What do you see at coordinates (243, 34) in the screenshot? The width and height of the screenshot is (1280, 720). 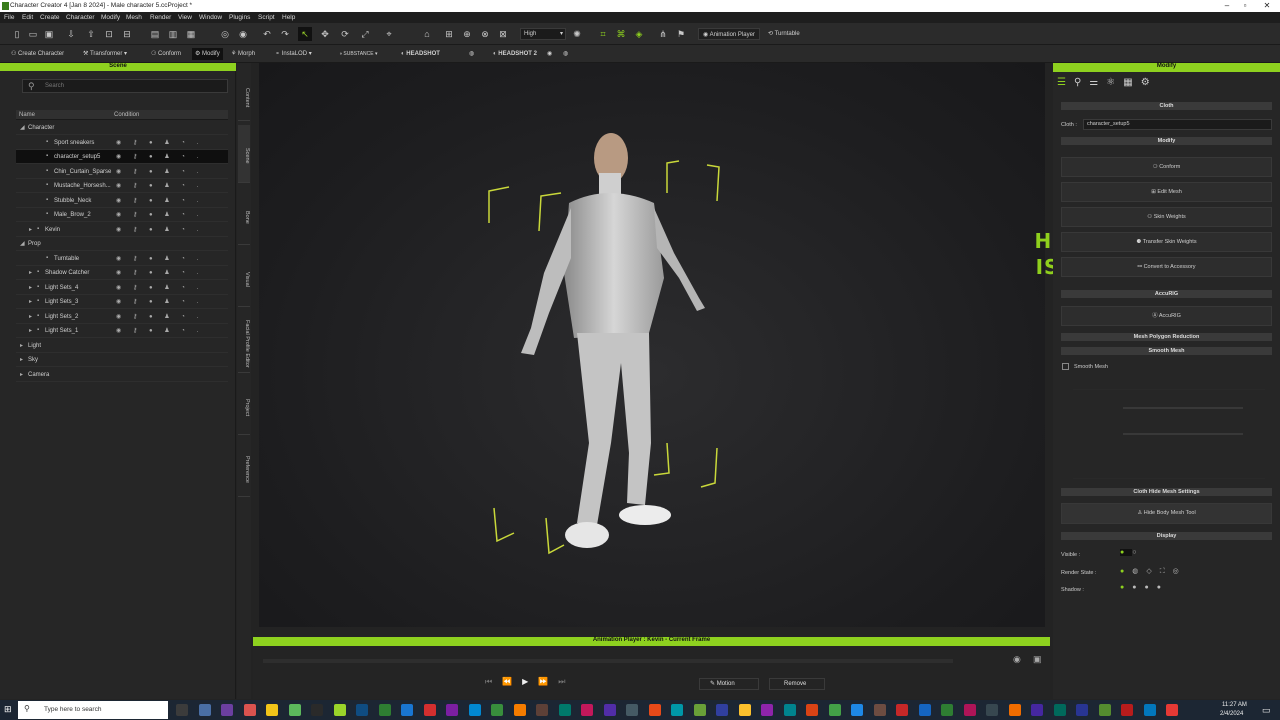 I see `camera-icon: ◉` at bounding box center [243, 34].